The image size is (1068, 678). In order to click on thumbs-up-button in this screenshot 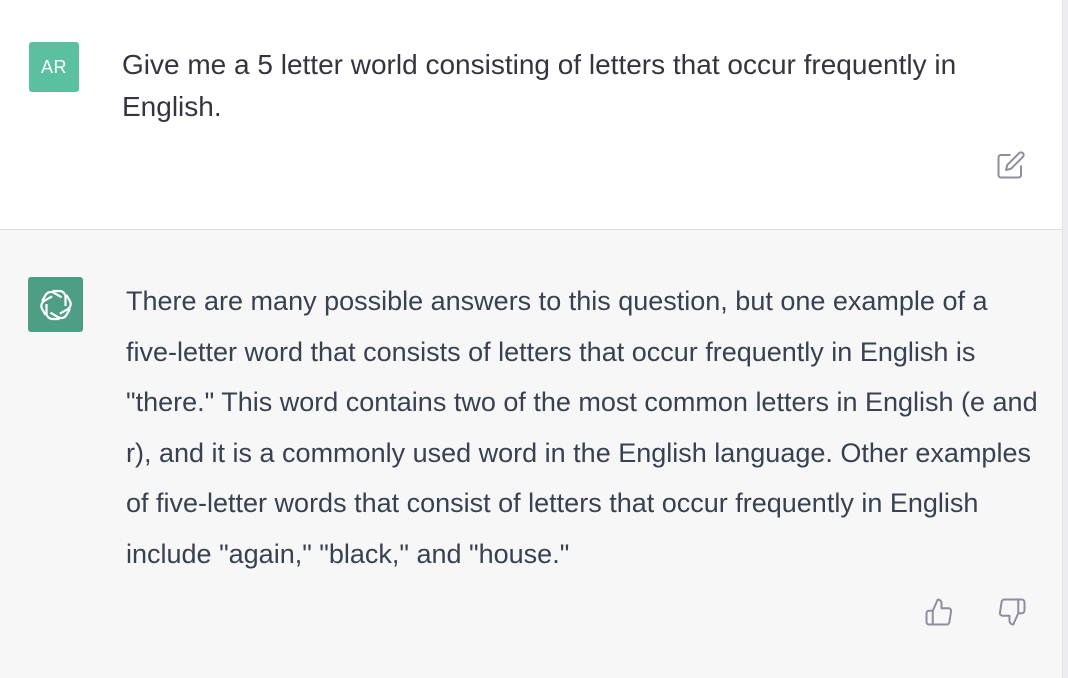, I will do `click(939, 612)`.